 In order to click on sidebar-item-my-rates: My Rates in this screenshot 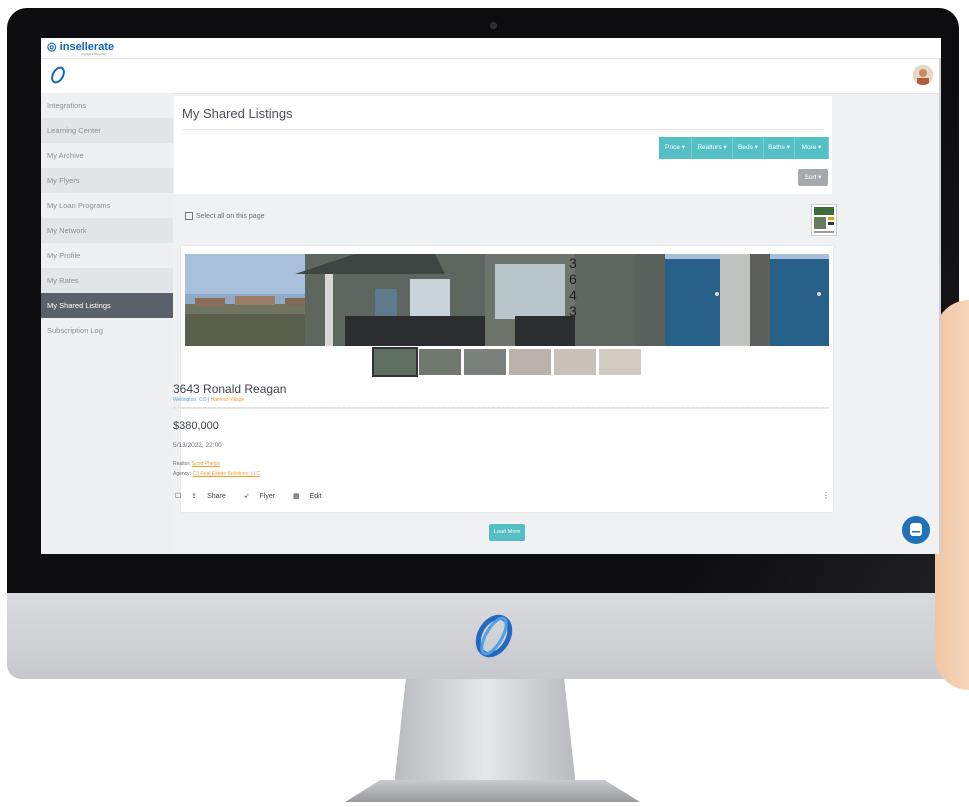, I will do `click(107, 280)`.